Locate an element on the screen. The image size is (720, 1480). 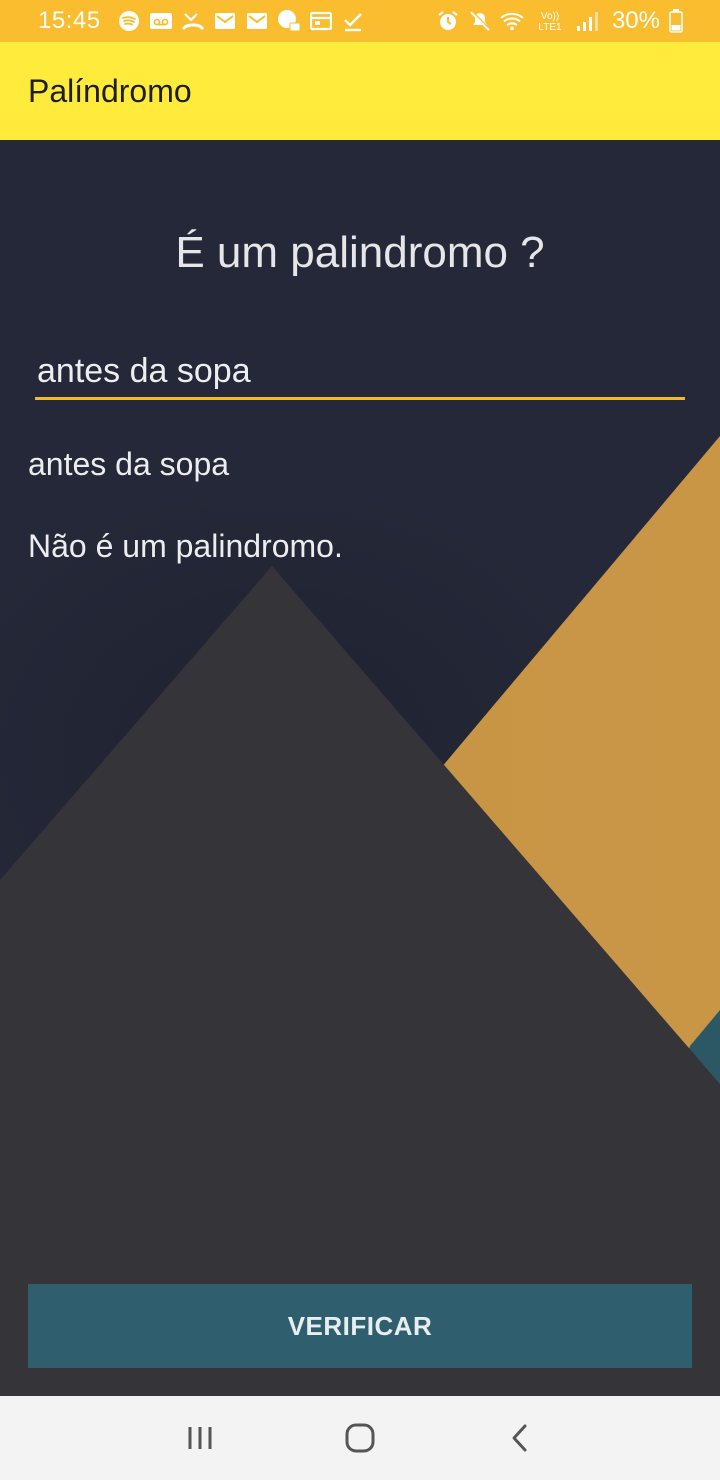
status-time: 15:45 is located at coordinates (69, 20).